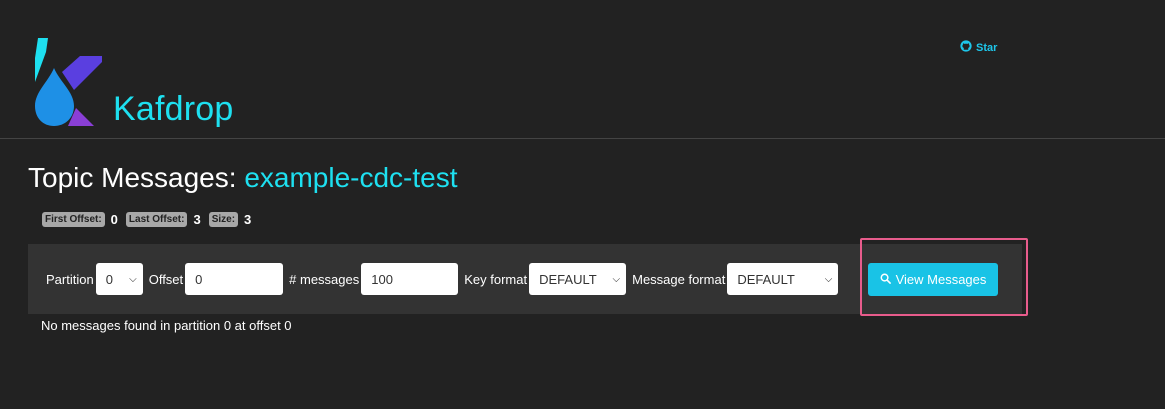  What do you see at coordinates (679, 279) in the screenshot?
I see `message-format-label: Message format` at bounding box center [679, 279].